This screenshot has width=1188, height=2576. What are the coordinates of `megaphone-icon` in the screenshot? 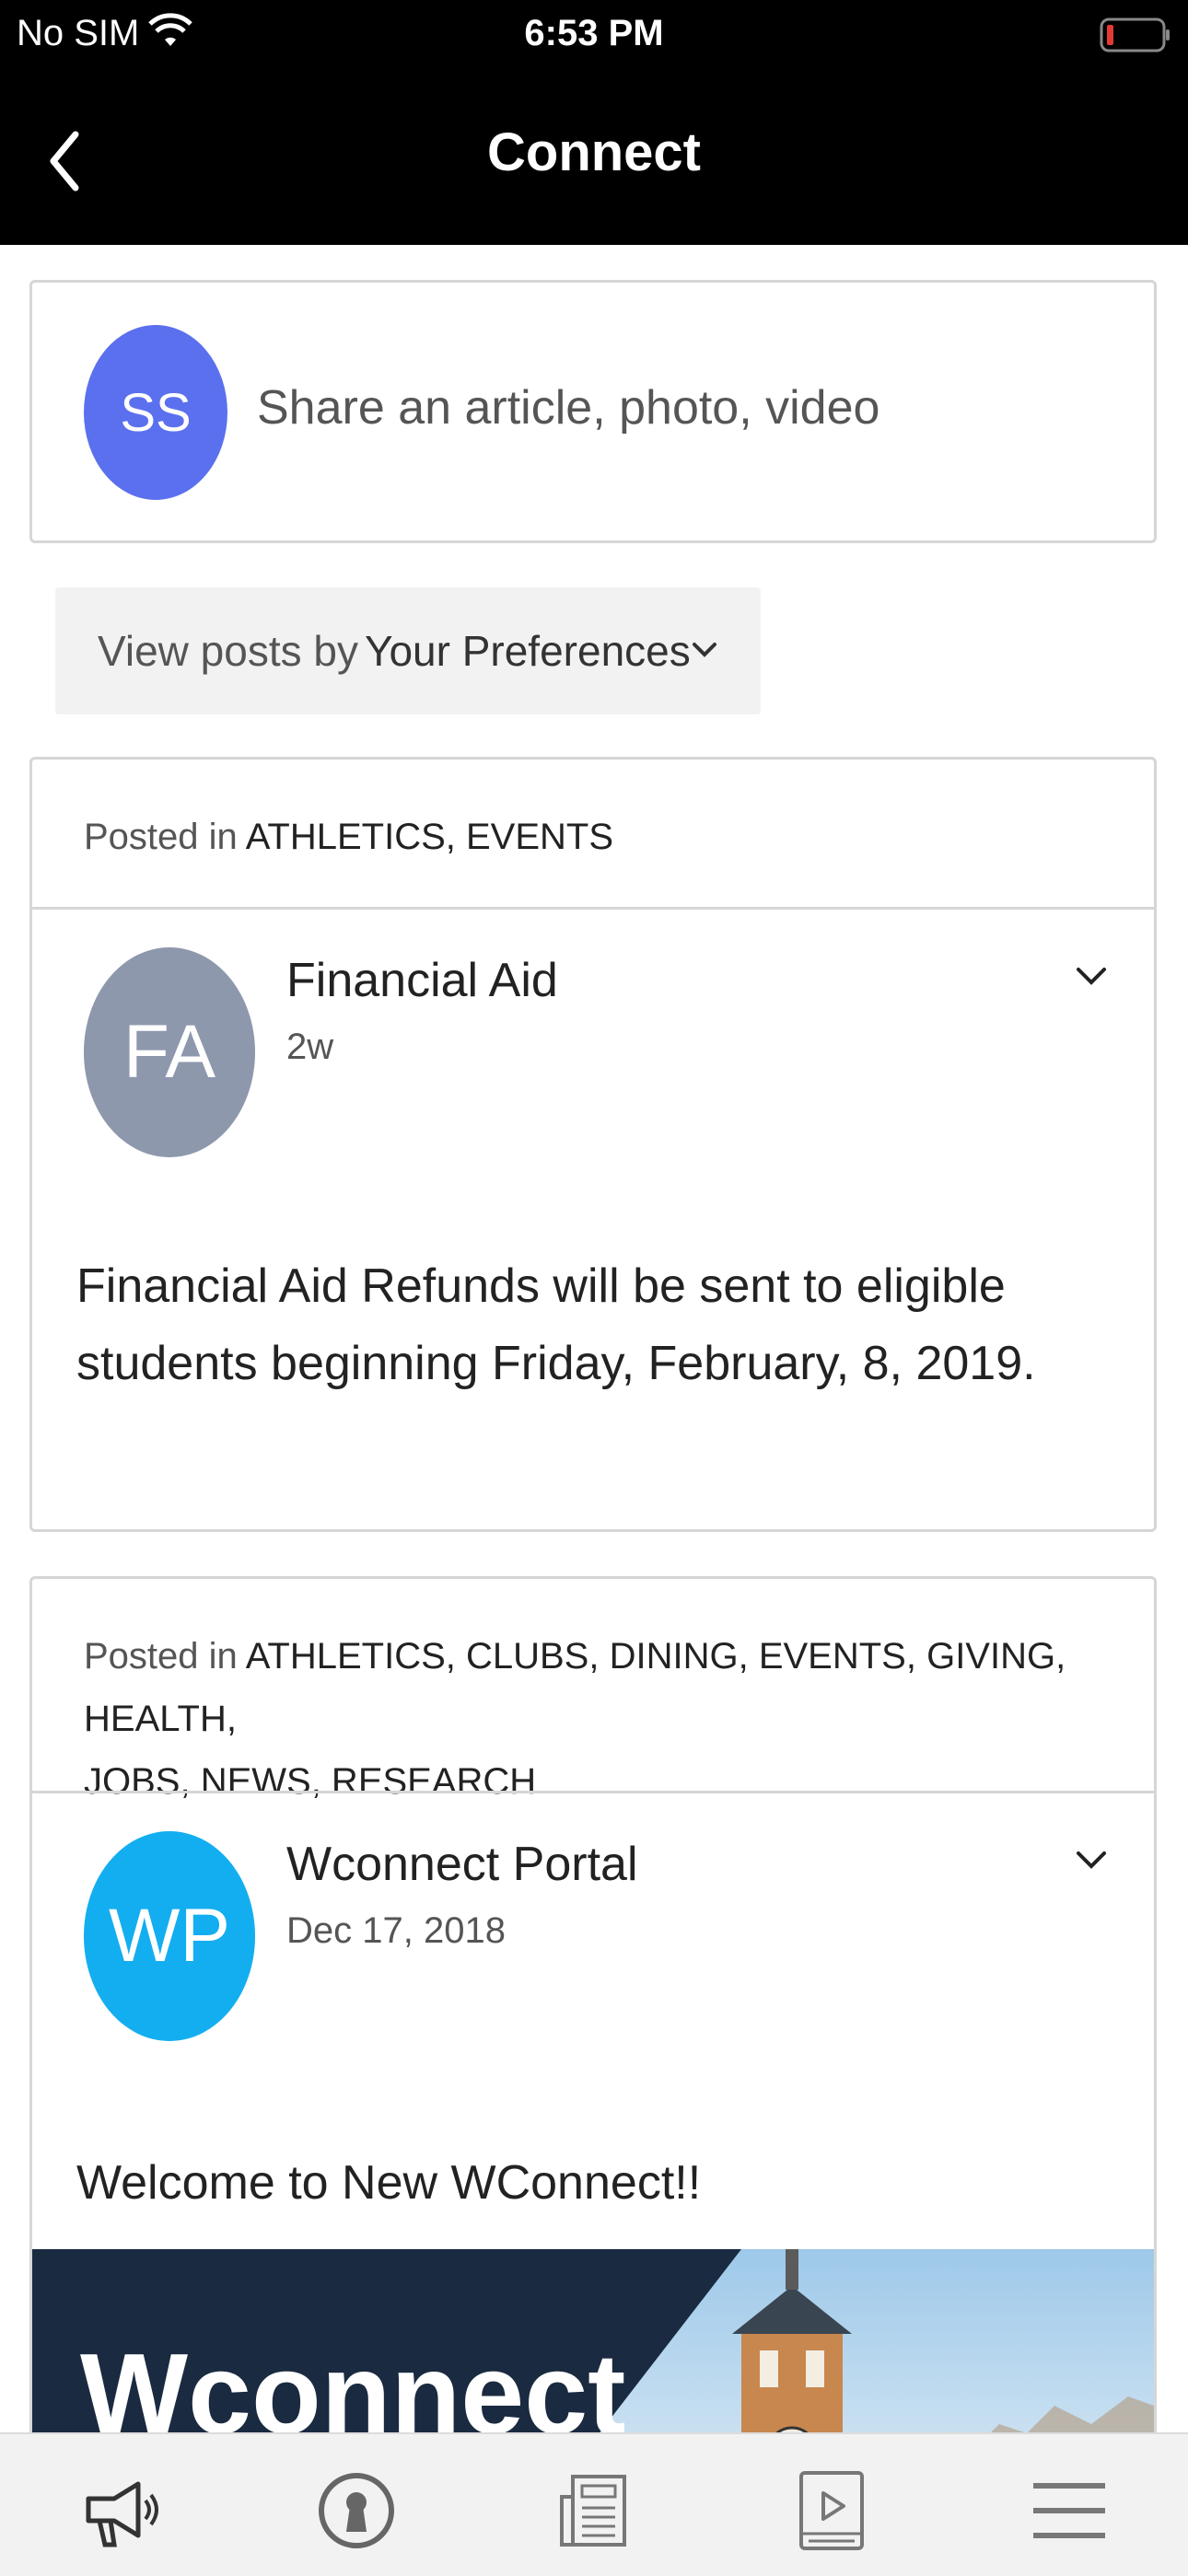 It's located at (119, 2510).